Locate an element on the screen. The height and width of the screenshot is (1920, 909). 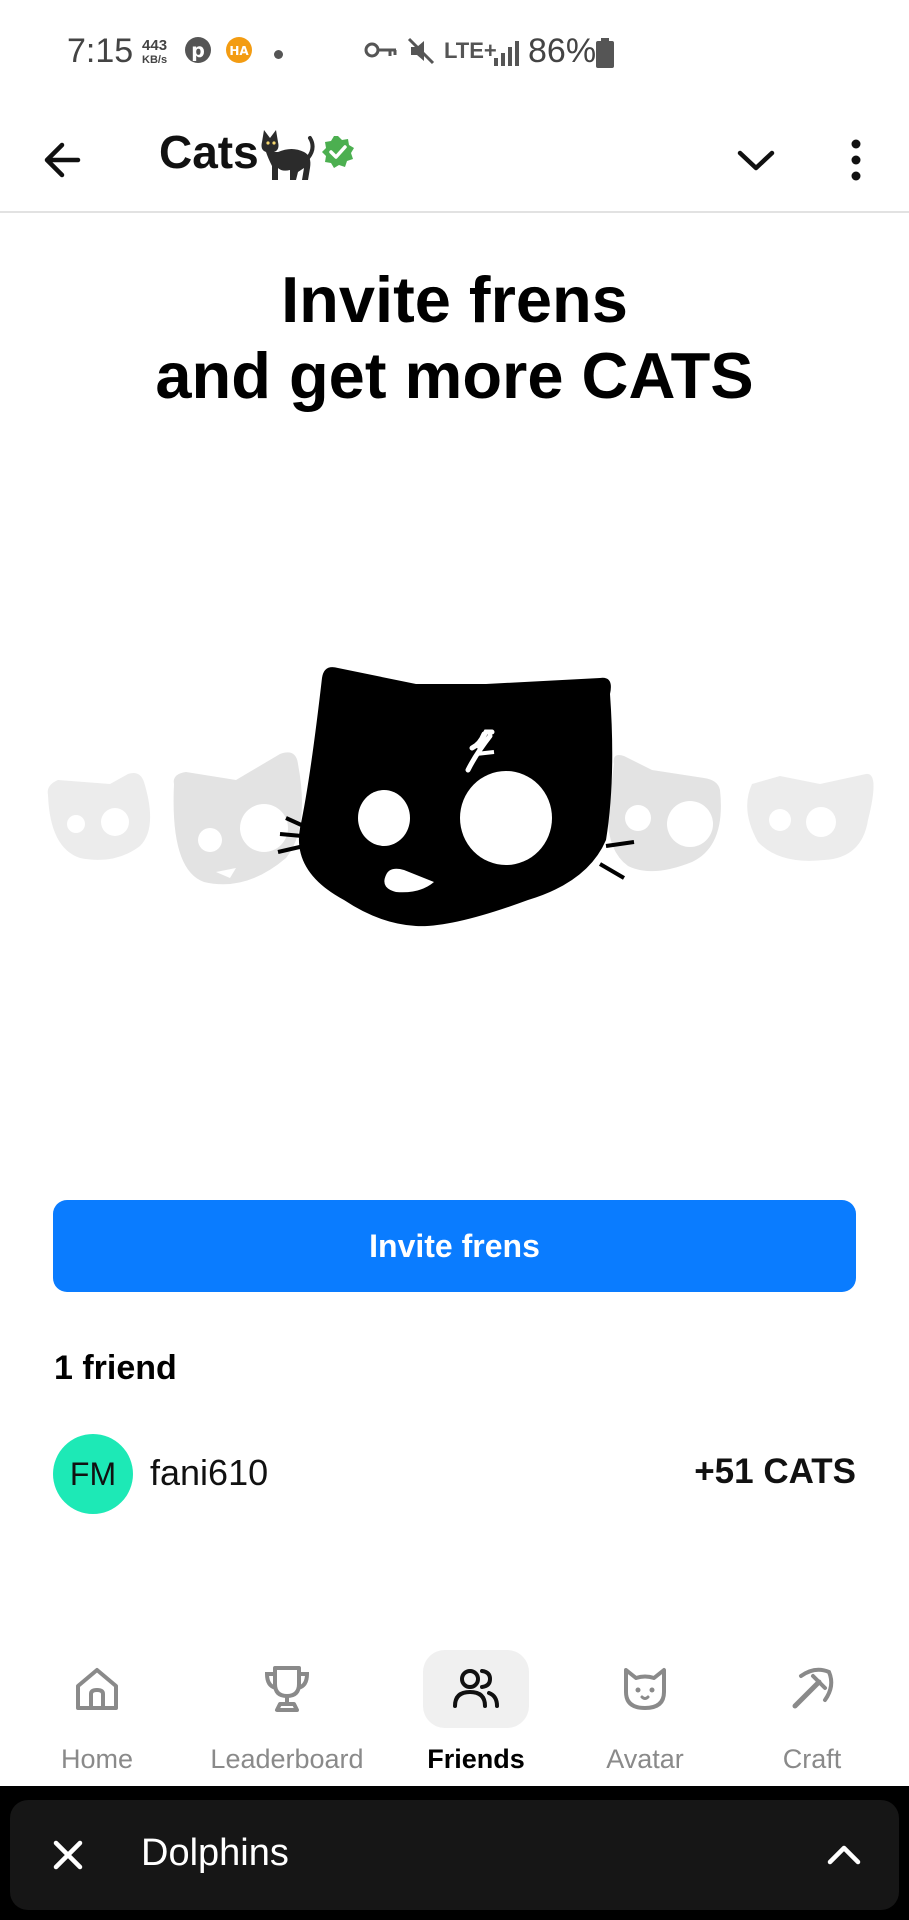
signal-icon is located at coordinates (506, 53).